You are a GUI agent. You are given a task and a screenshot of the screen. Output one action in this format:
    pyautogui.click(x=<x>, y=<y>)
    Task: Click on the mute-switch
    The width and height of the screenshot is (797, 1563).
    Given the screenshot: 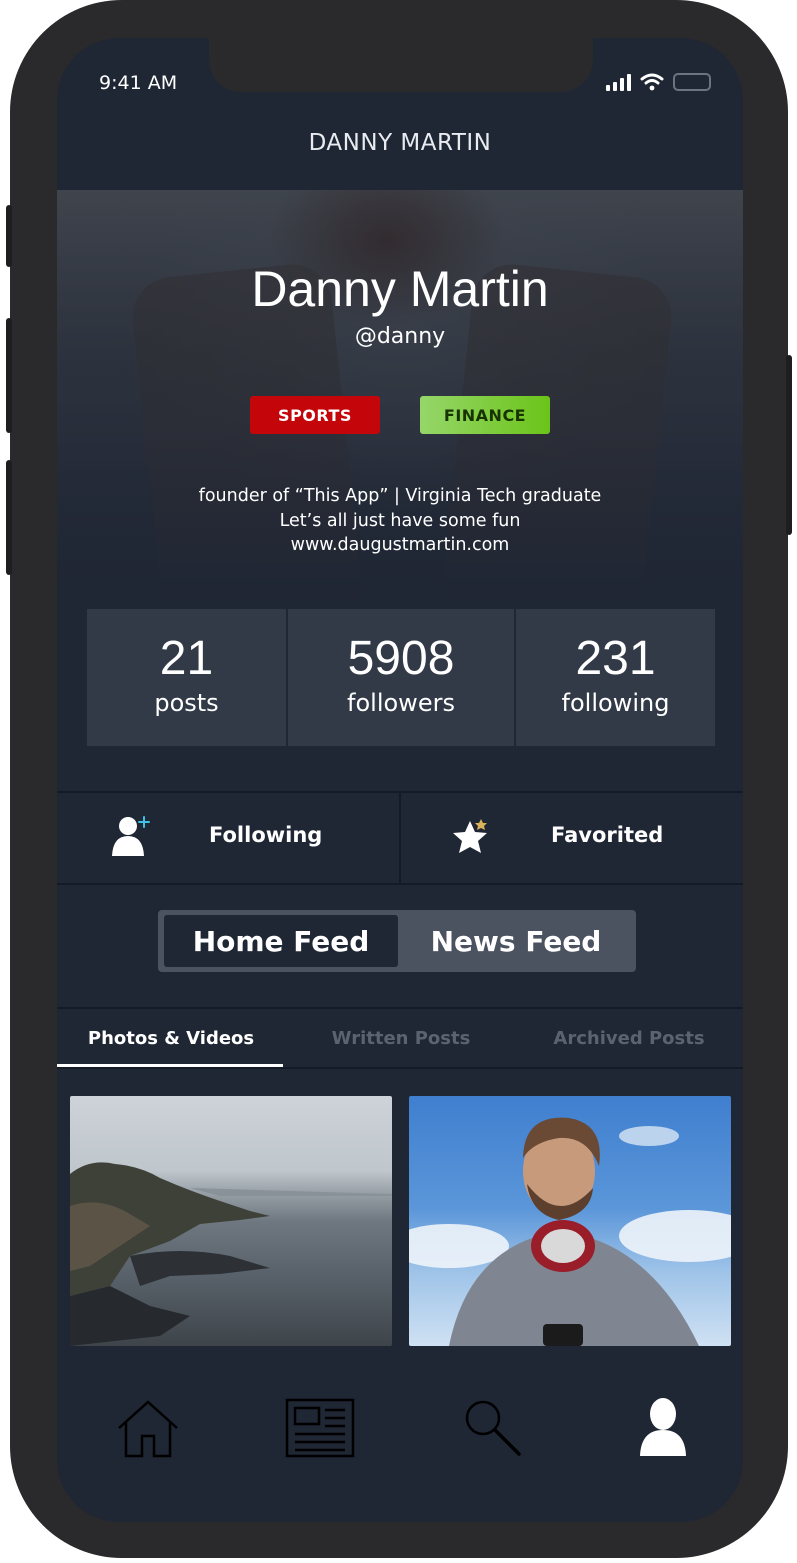 What is the action you would take?
    pyautogui.click(x=9, y=236)
    